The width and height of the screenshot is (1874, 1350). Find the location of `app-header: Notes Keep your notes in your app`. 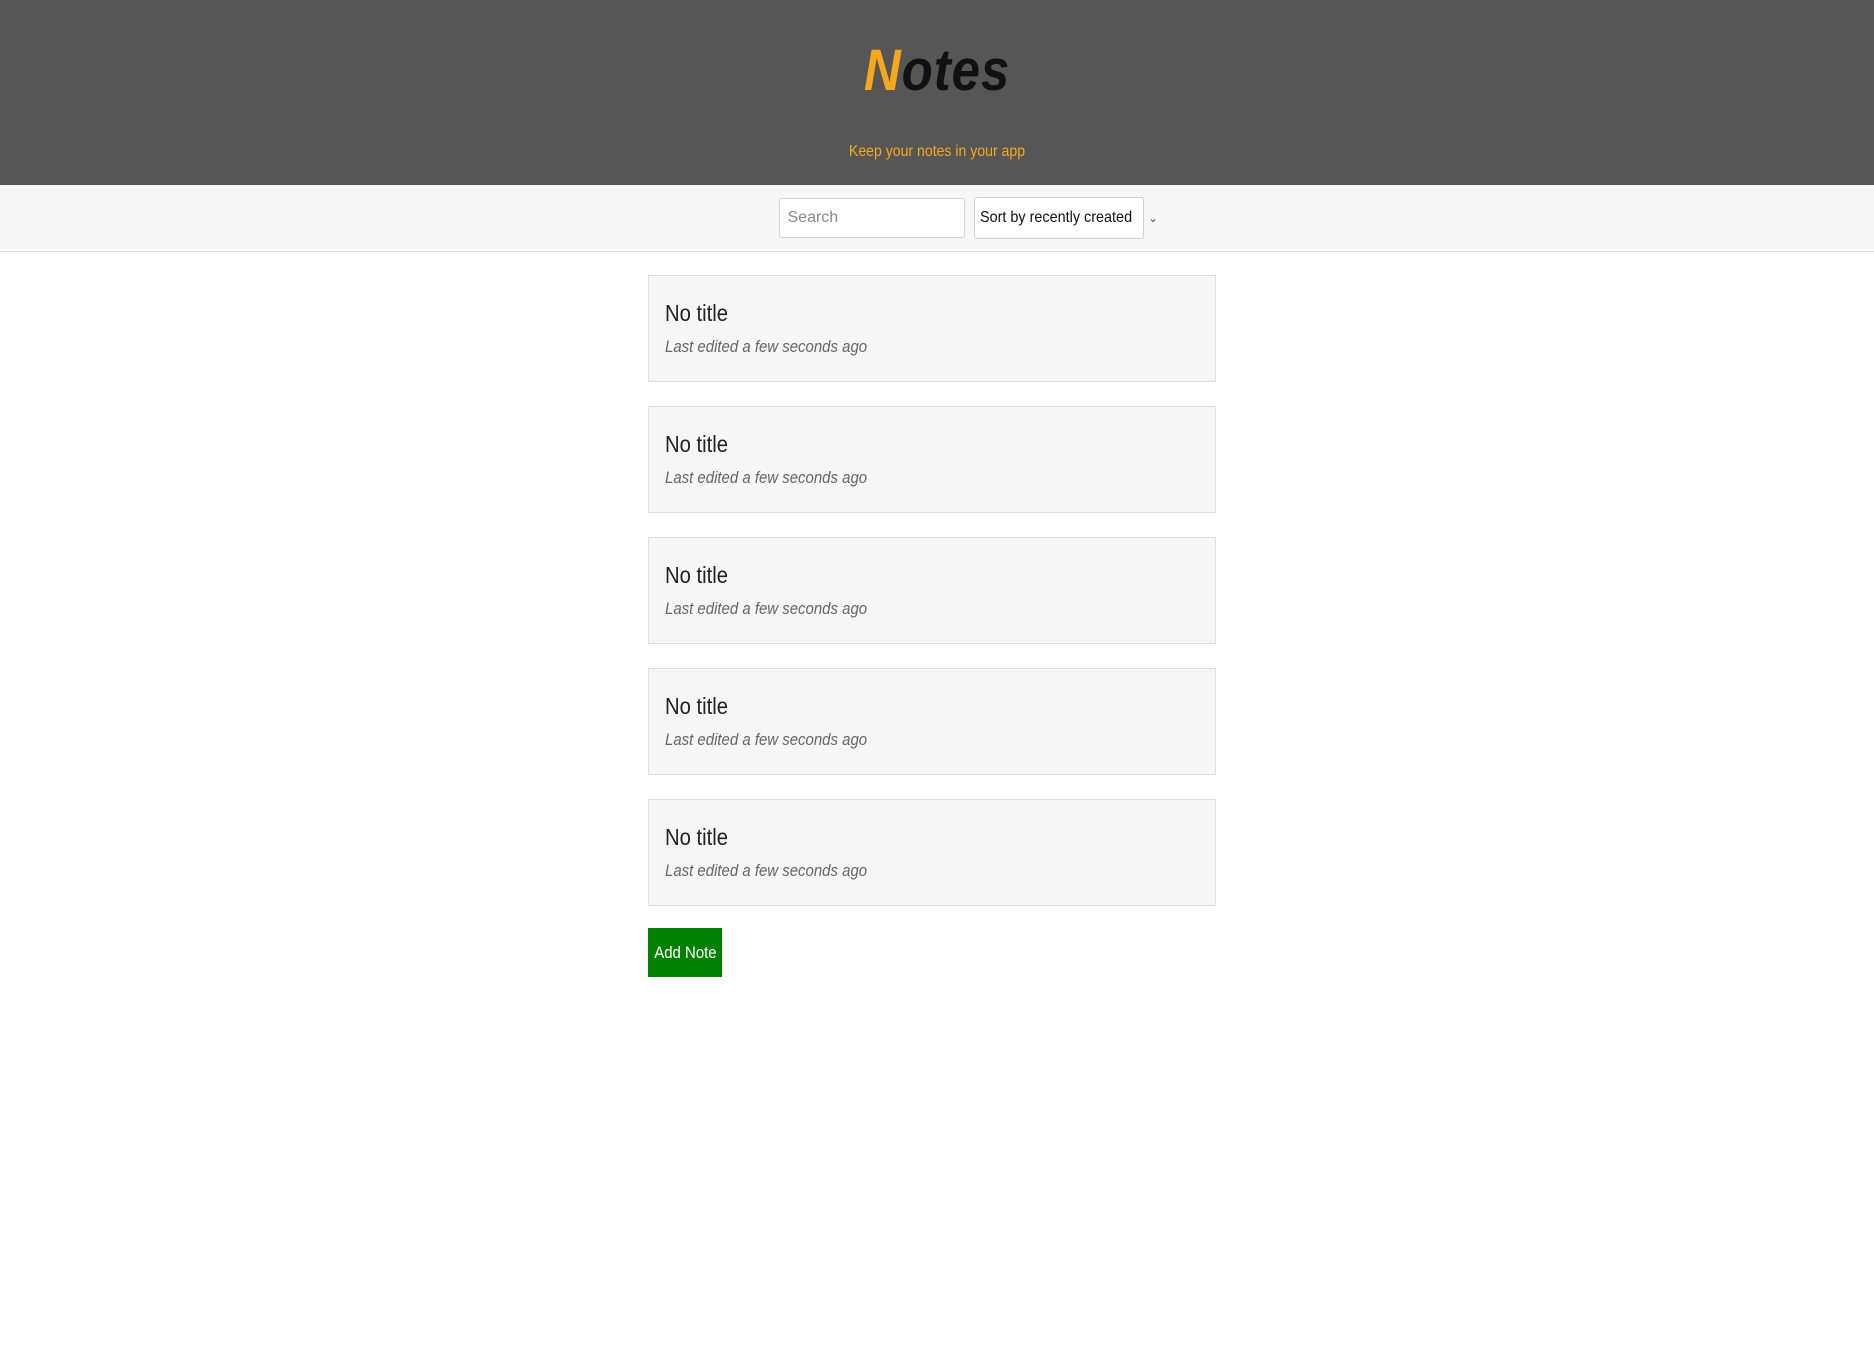

app-header: Notes Keep your notes in your app is located at coordinates (937, 92).